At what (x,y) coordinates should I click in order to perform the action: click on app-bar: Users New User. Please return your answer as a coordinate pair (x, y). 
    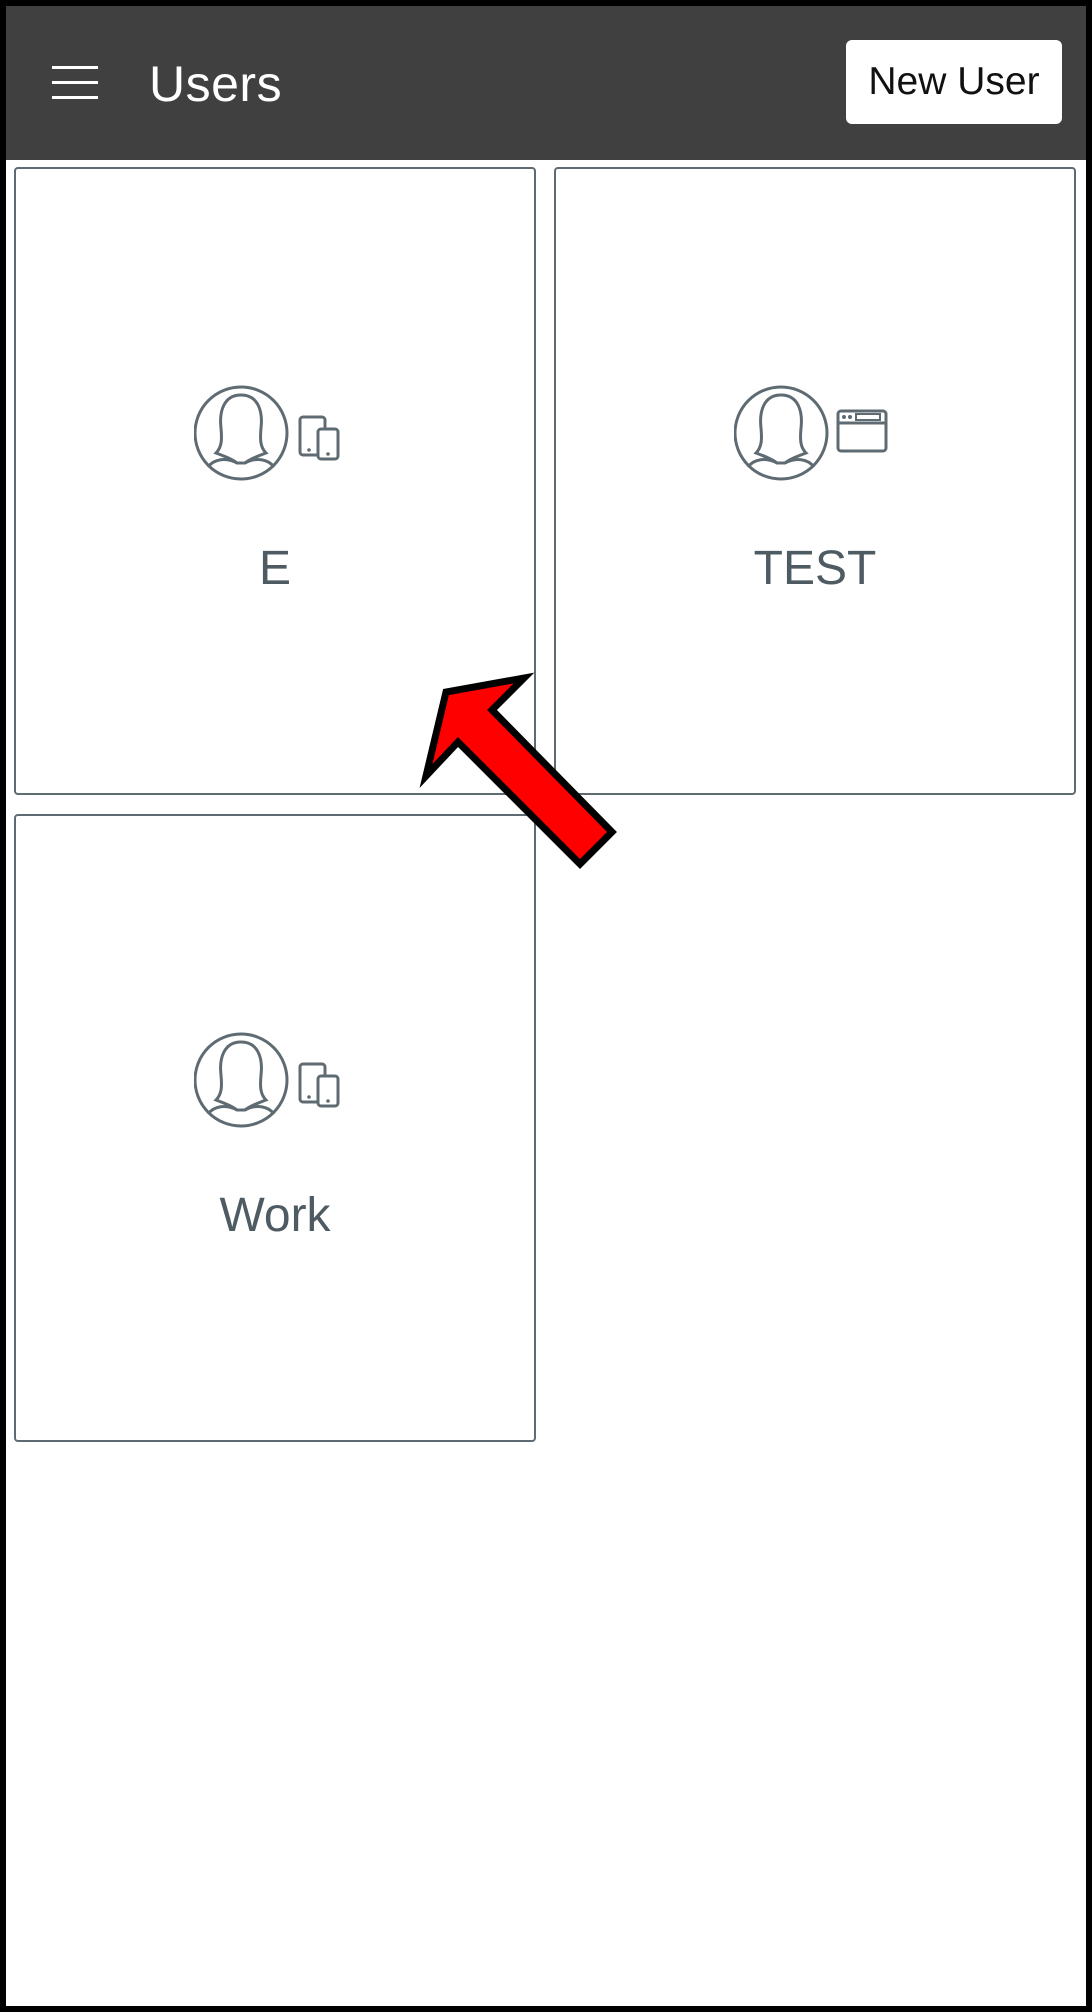
    Looking at the image, I should click on (546, 83).